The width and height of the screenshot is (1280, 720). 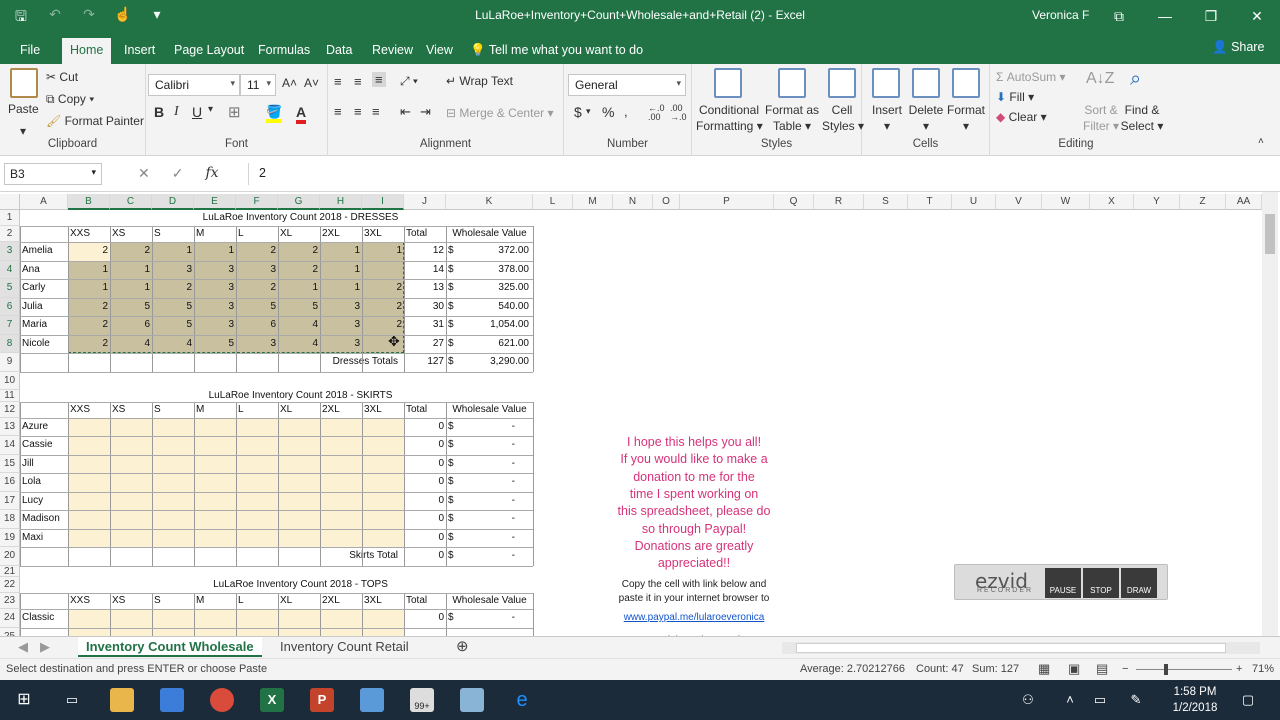 What do you see at coordinates (383, 202) in the screenshot?
I see `column-header-i: I` at bounding box center [383, 202].